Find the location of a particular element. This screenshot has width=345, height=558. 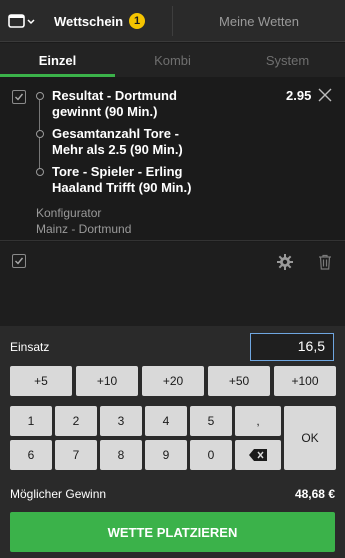

selection-text: Resultat - Dortmund gewinnt (90 Min.) is located at coordinates (114, 103).